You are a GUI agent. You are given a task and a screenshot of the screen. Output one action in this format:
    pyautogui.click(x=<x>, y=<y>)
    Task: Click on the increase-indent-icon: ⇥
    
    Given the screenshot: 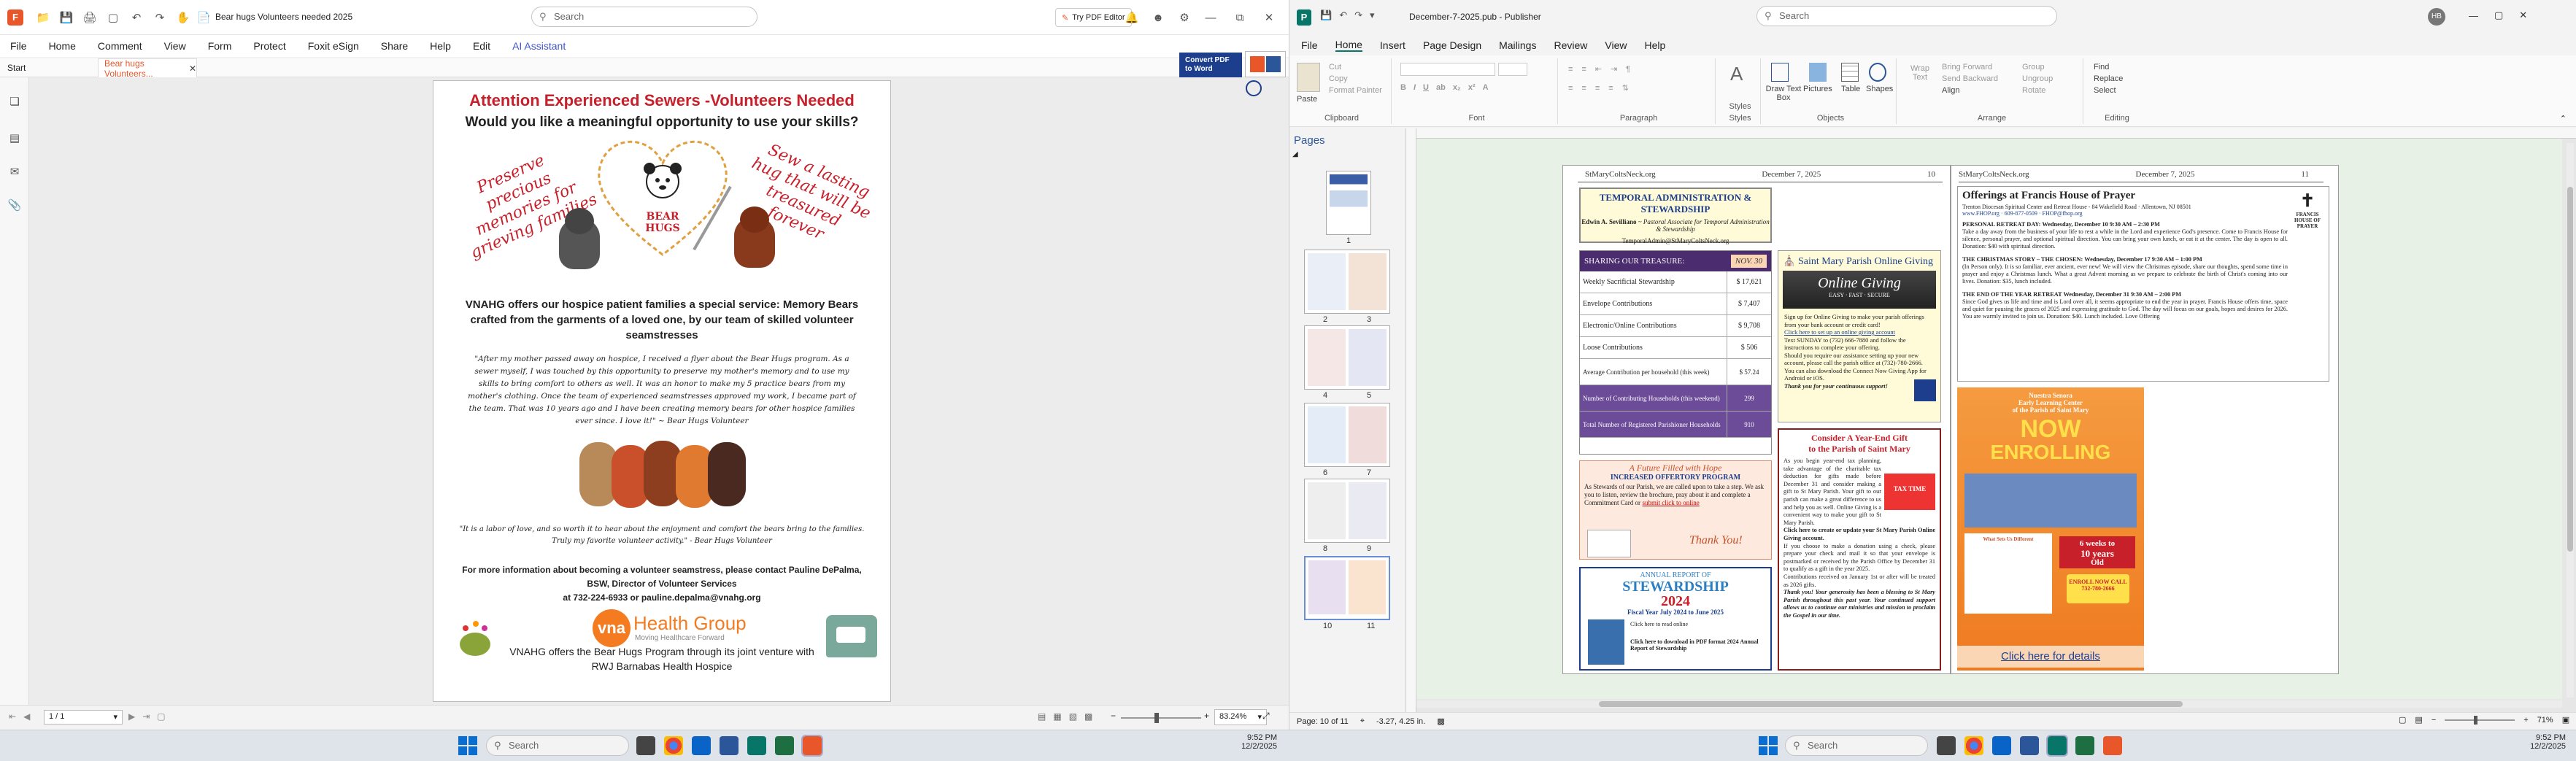 What is the action you would take?
    pyautogui.click(x=1614, y=69)
    